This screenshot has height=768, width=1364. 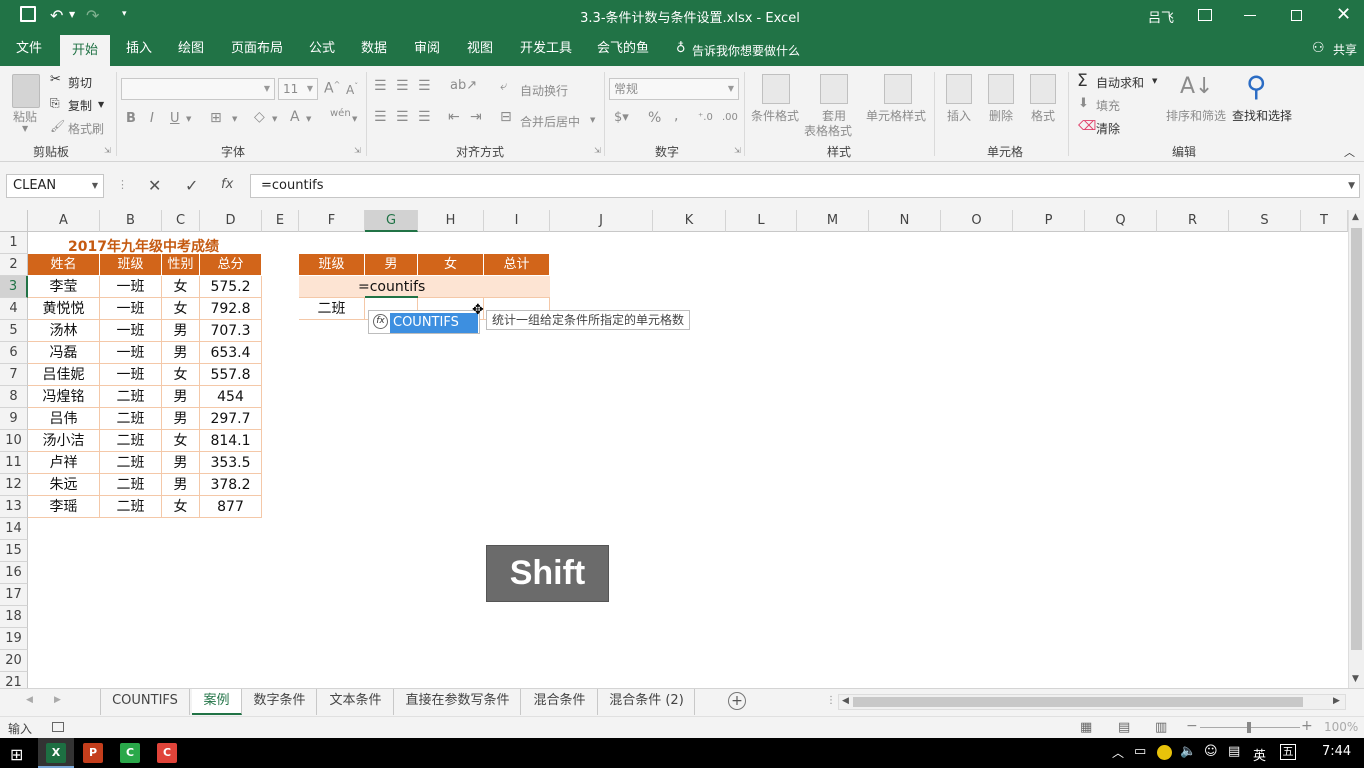 What do you see at coordinates (1356, 449) in the screenshot?
I see `vertical-scrollbar: ▲ ▼` at bounding box center [1356, 449].